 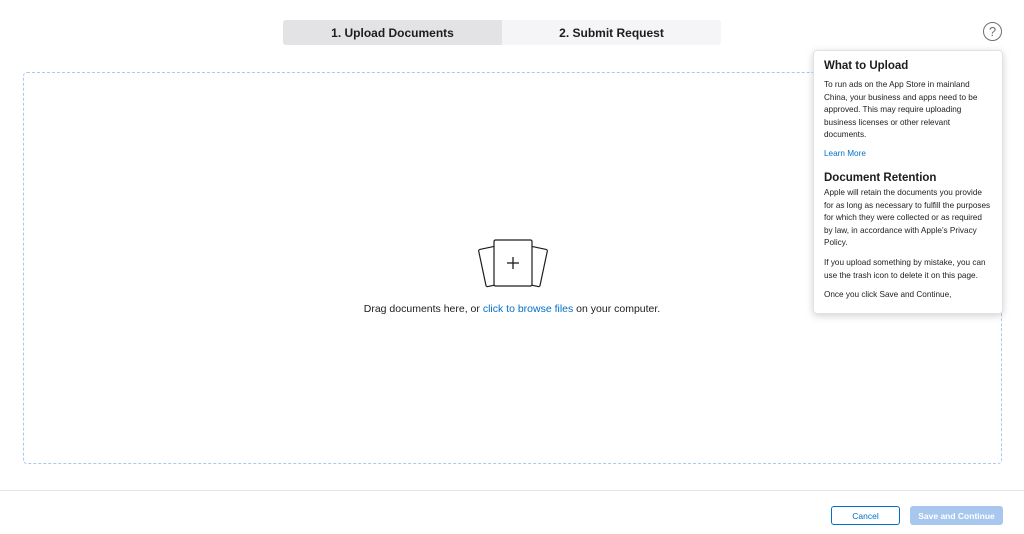 I want to click on document-stack-plus-icon, so click(x=513, y=264).